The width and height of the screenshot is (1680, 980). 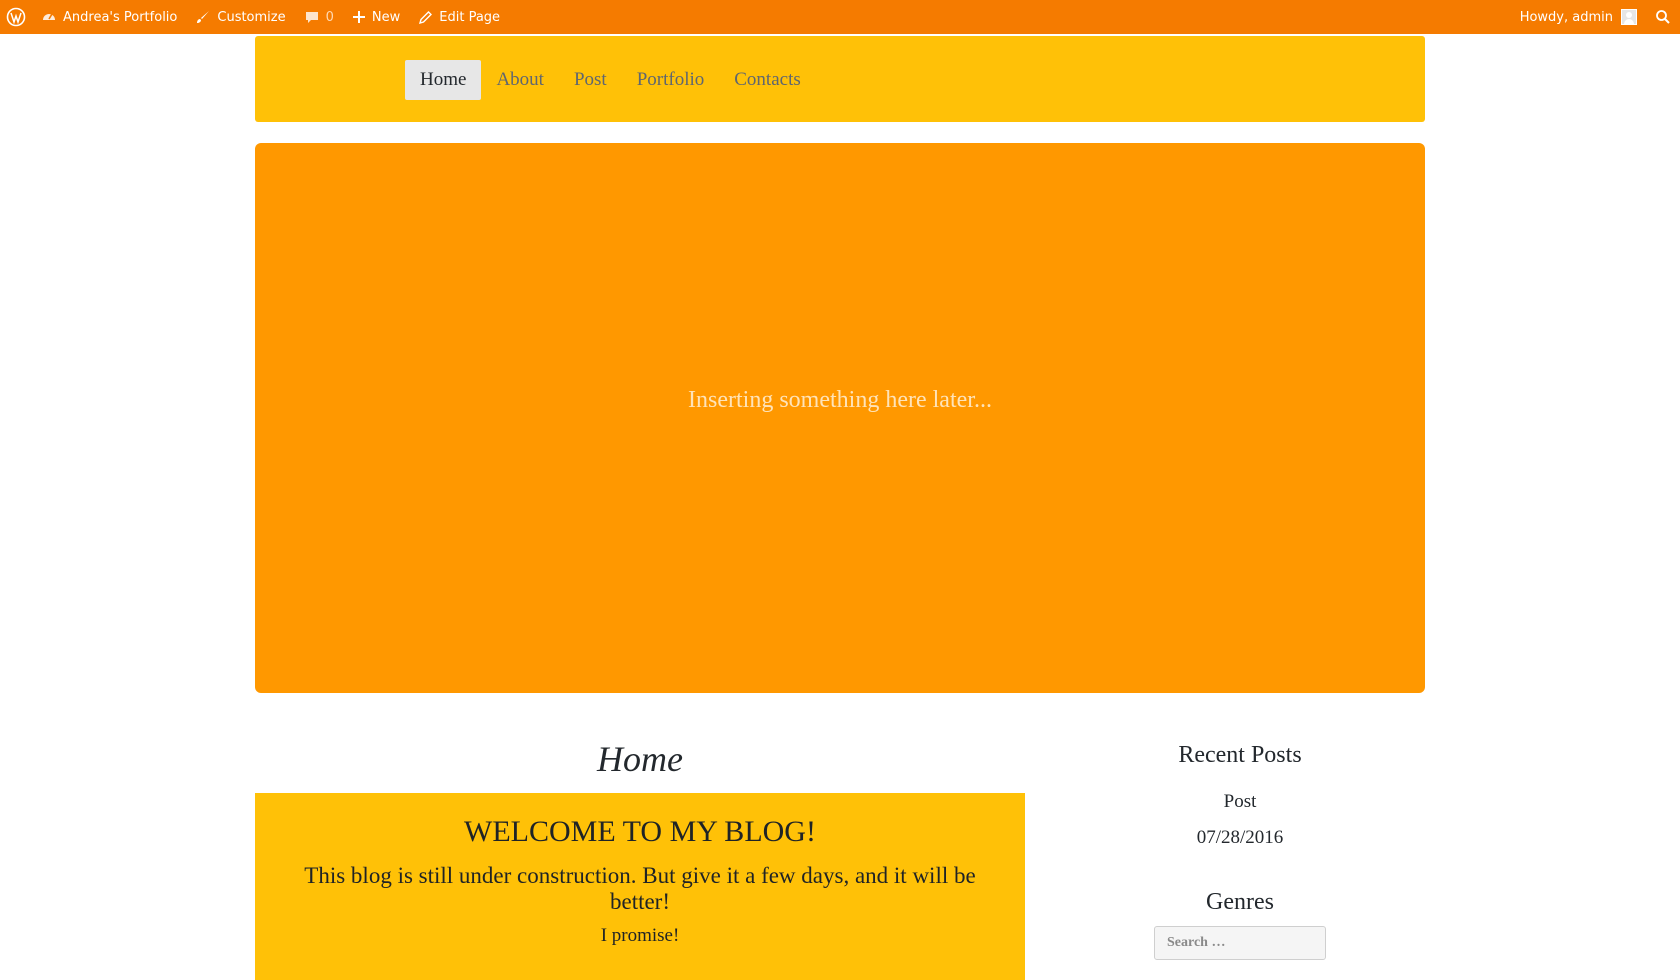 I want to click on search-input, so click(x=1240, y=943).